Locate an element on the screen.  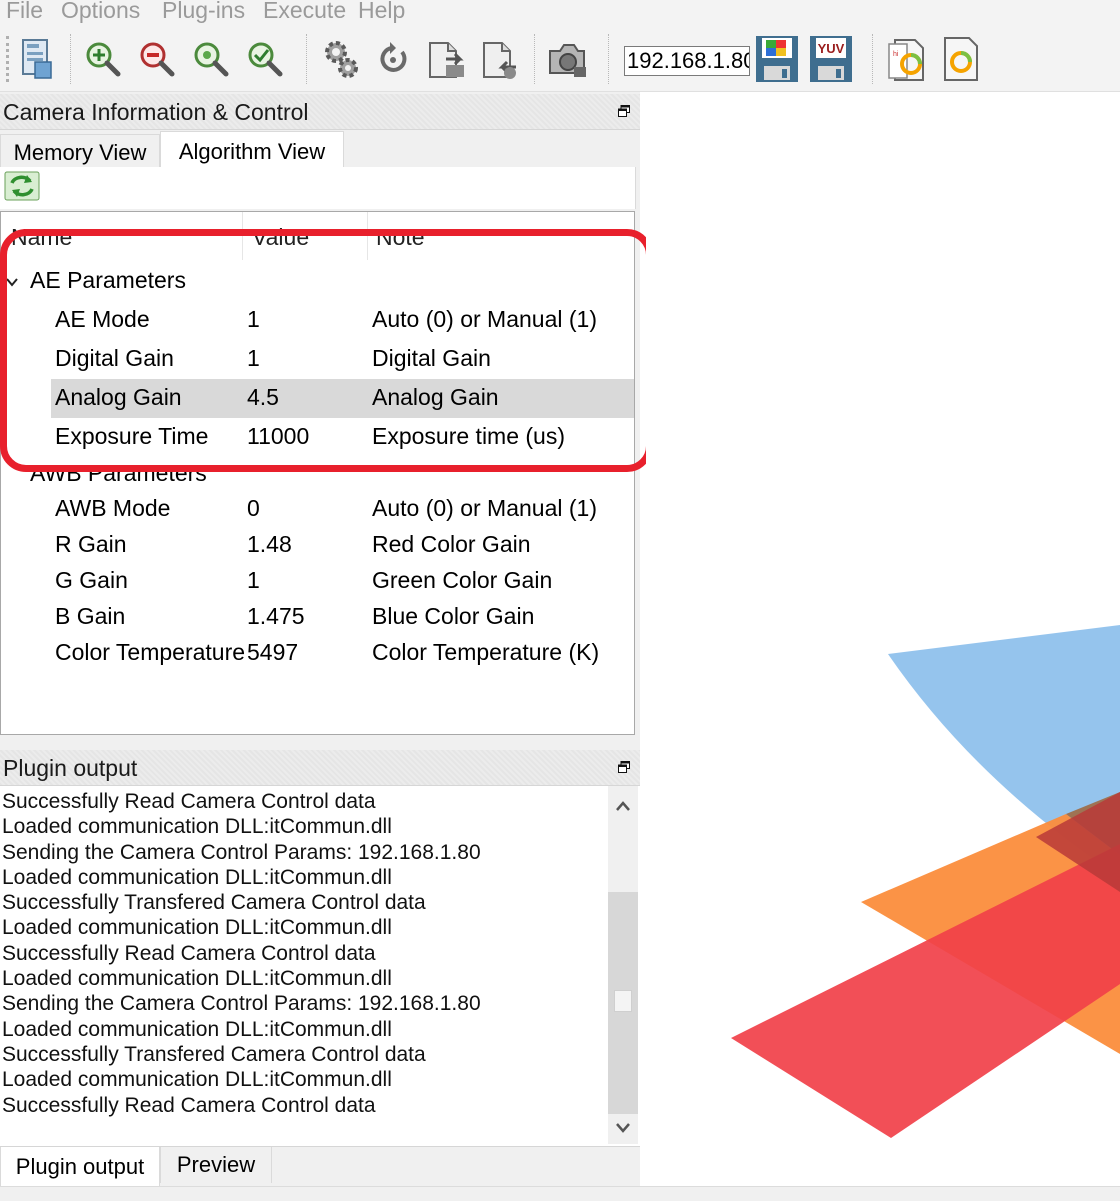
zoom-out-icon is located at coordinates (157, 59).